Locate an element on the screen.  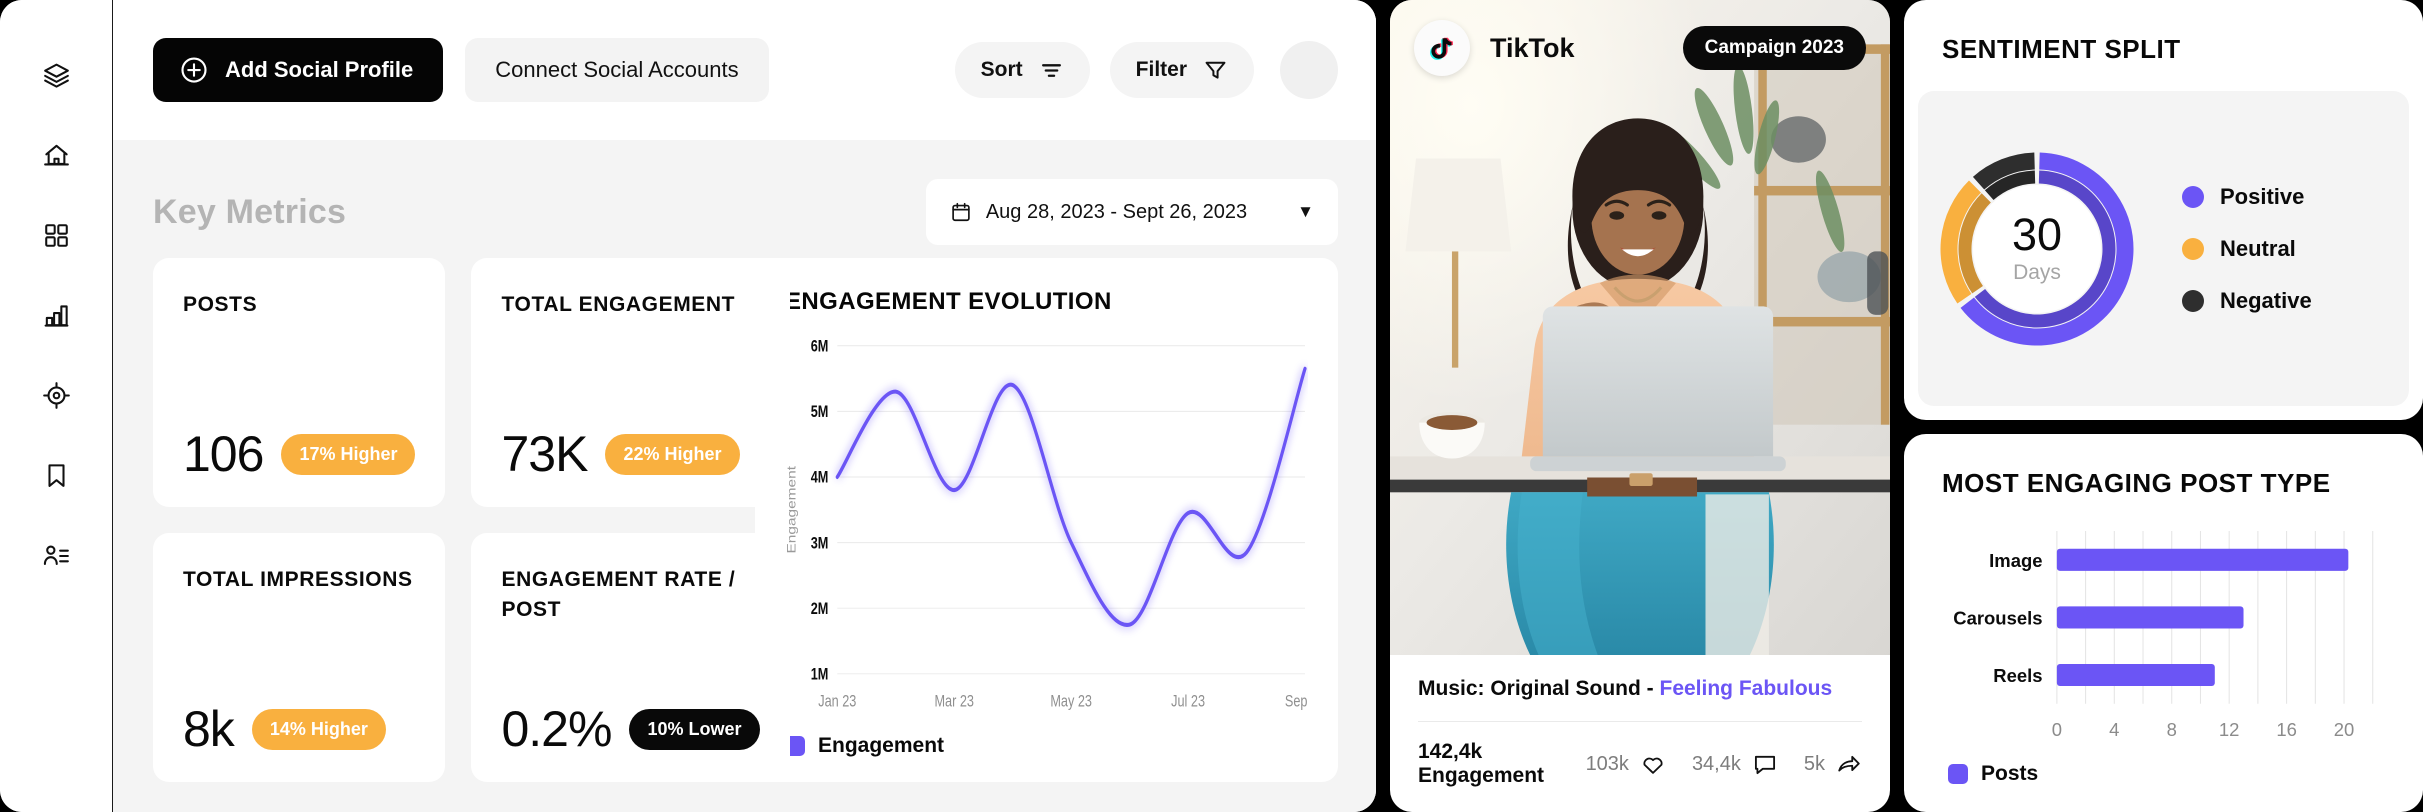
svg-text: May 23 is located at coordinates (1071, 702).